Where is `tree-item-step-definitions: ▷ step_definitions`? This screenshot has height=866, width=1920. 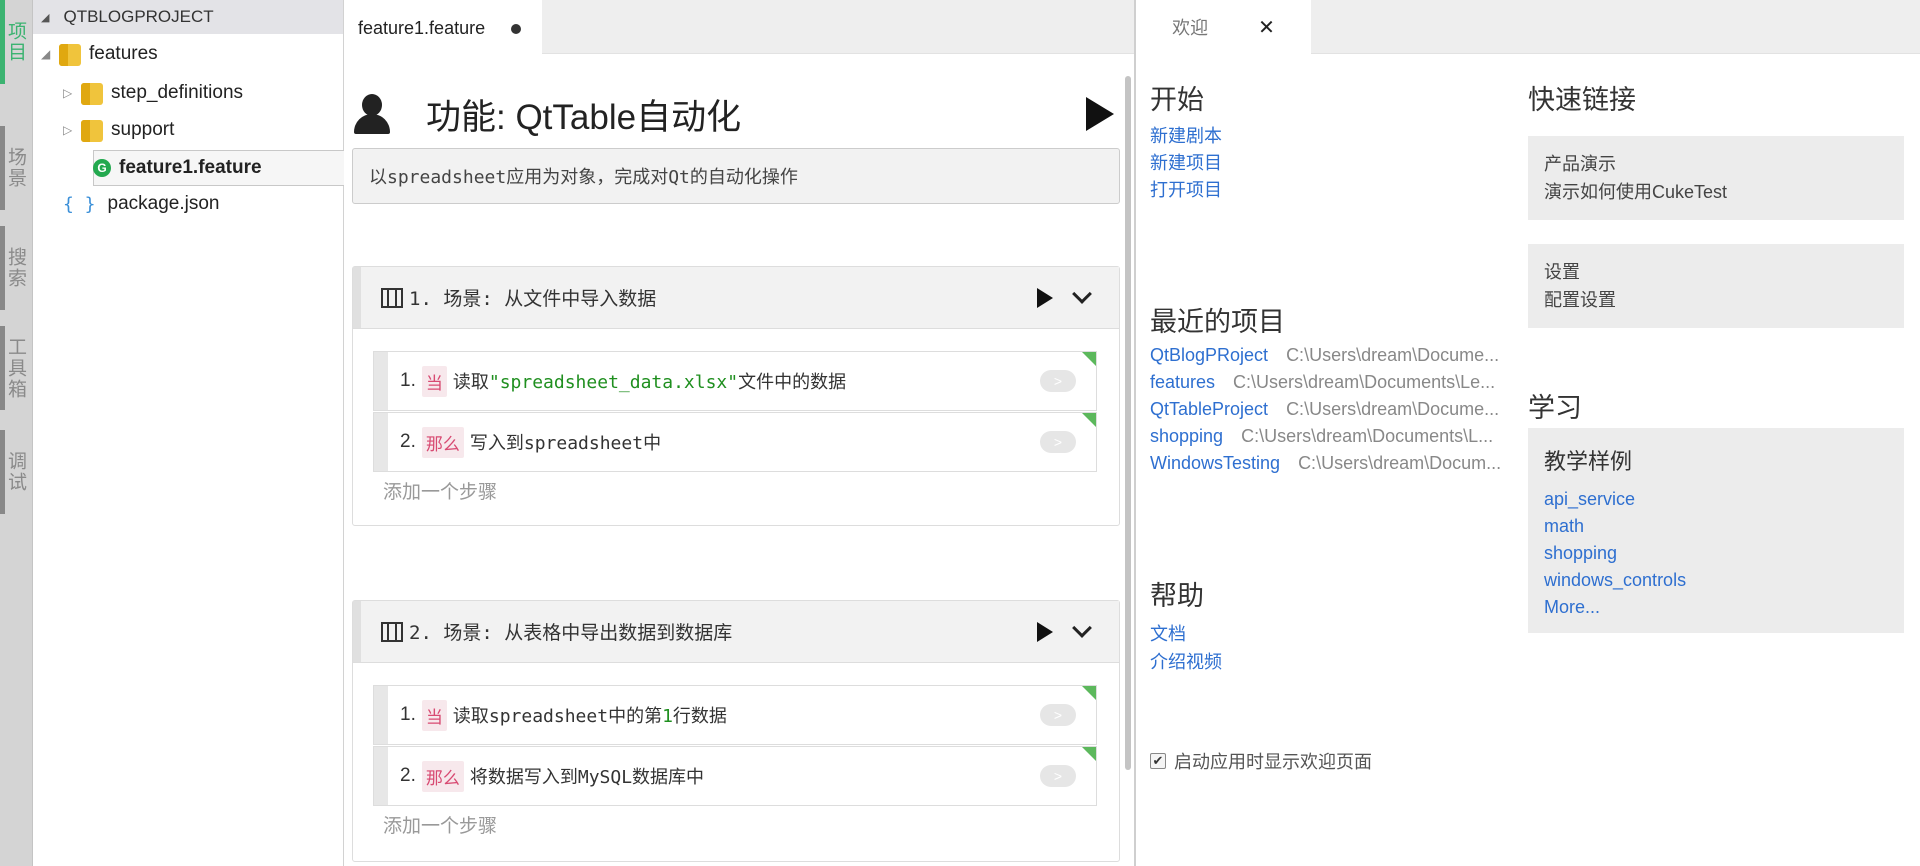 tree-item-step-definitions: ▷ step_definitions is located at coordinates (153, 93).